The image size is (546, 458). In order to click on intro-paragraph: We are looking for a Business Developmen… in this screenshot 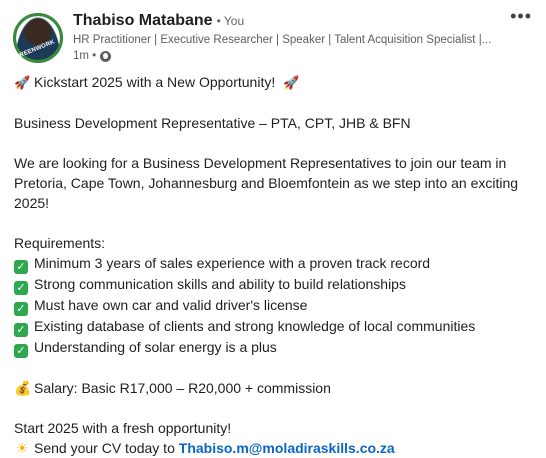, I will do `click(266, 183)`.